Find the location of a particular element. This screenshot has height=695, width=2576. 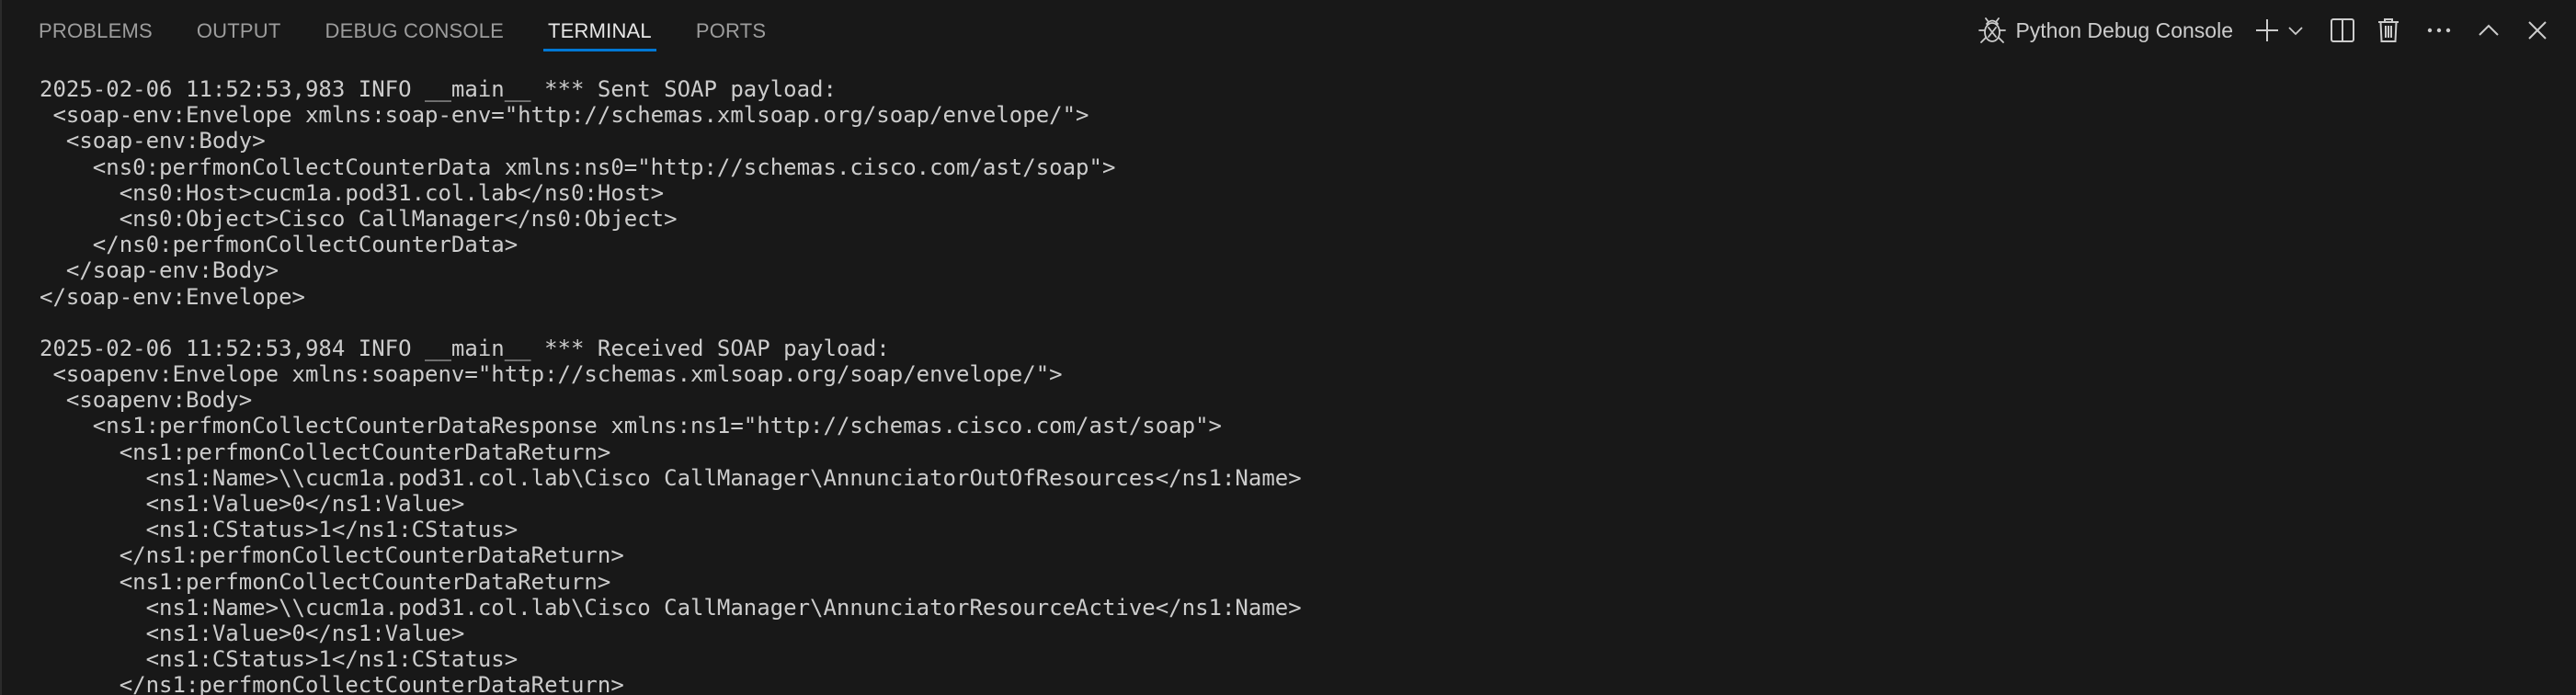

ellipsis-icon is located at coordinates (2439, 31).